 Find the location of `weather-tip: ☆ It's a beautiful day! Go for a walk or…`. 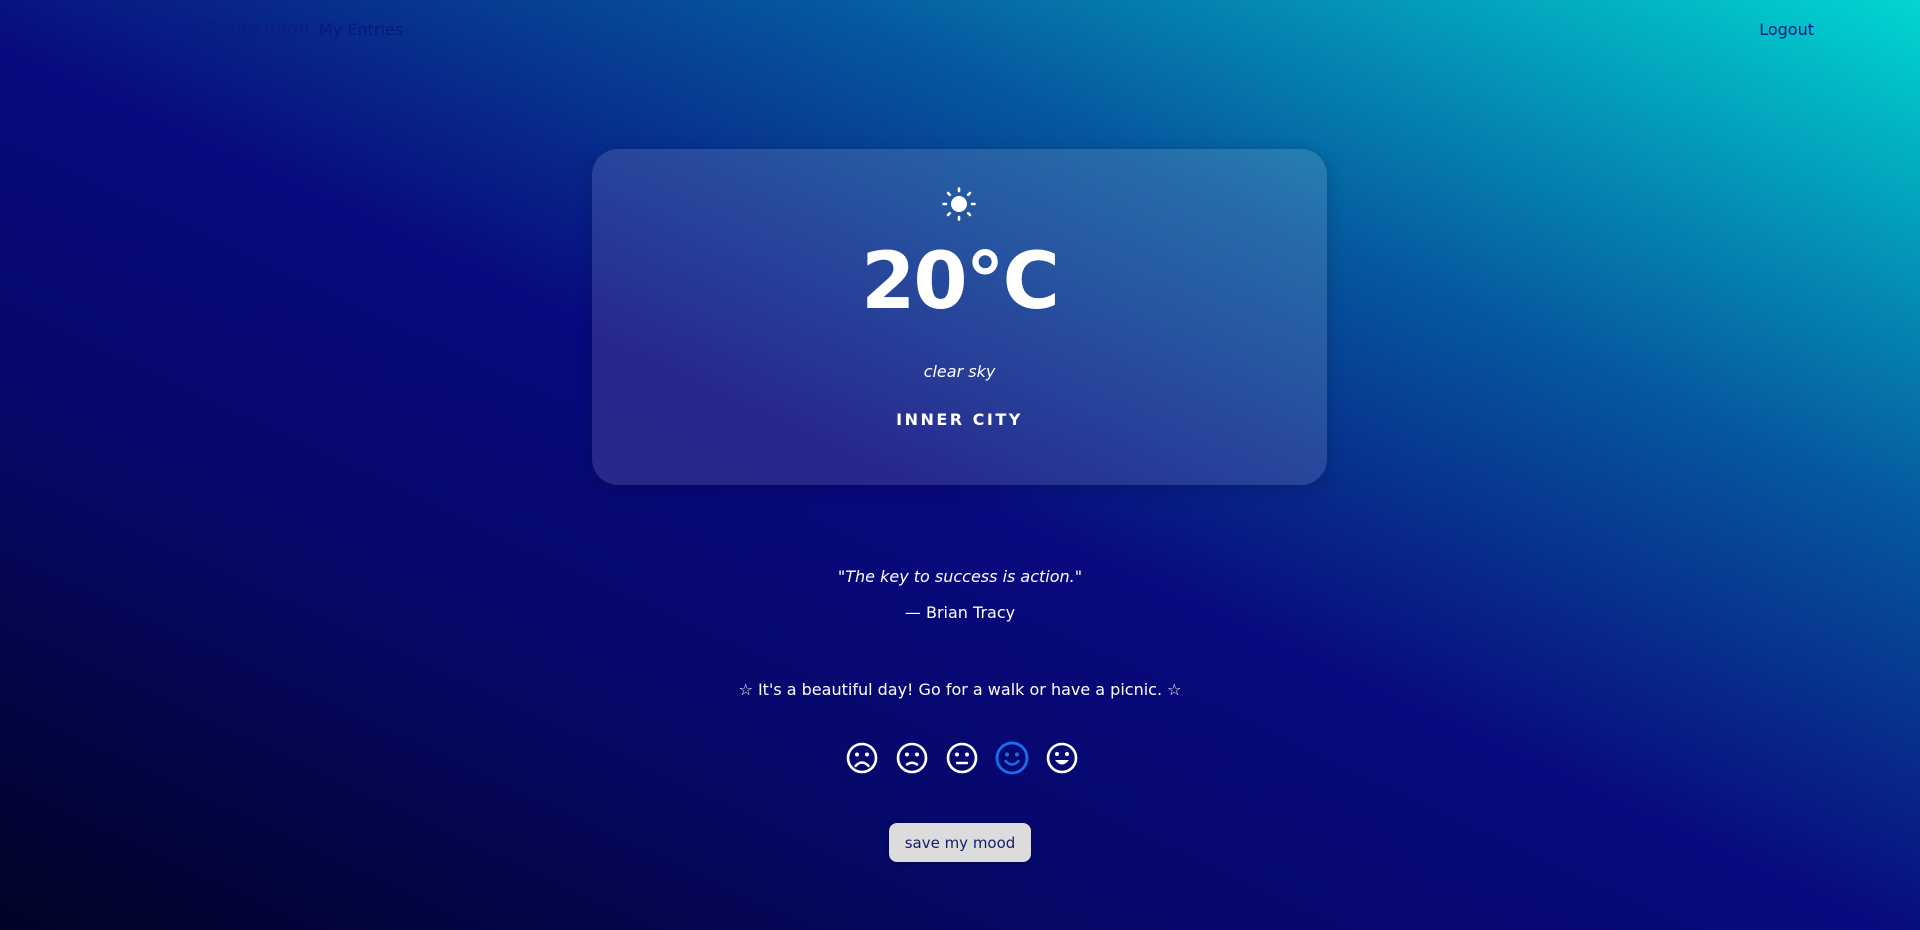

weather-tip: ☆ It's a beautiful day! Go for a walk or… is located at coordinates (960, 689).